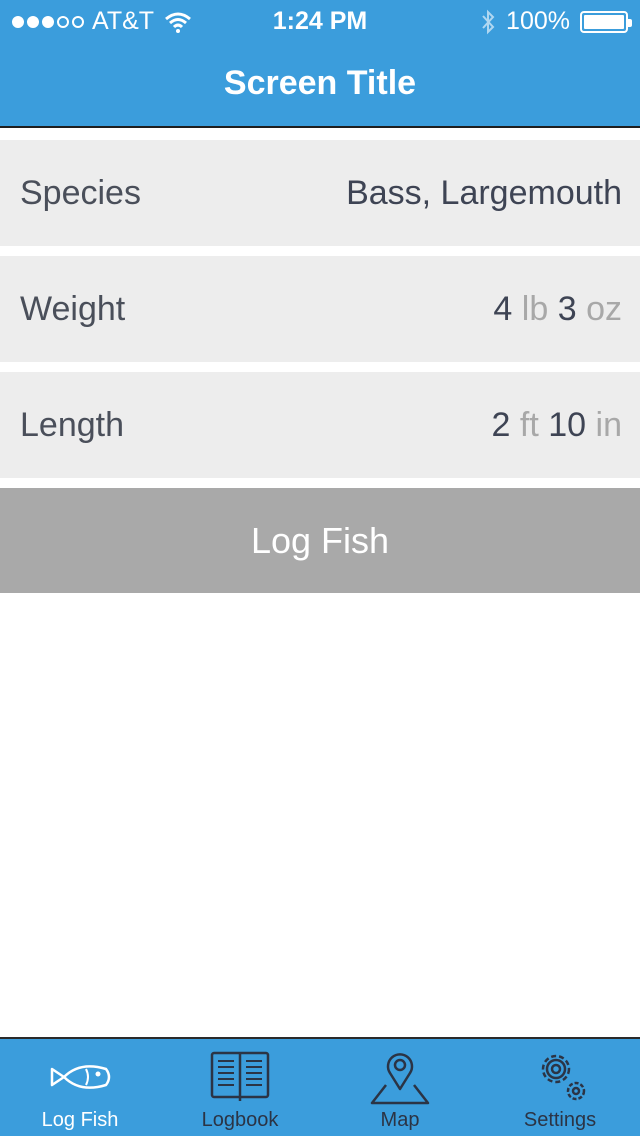 The height and width of the screenshot is (1136, 640). What do you see at coordinates (320, 193) in the screenshot?
I see `species-row: Species Bass, Largemouth` at bounding box center [320, 193].